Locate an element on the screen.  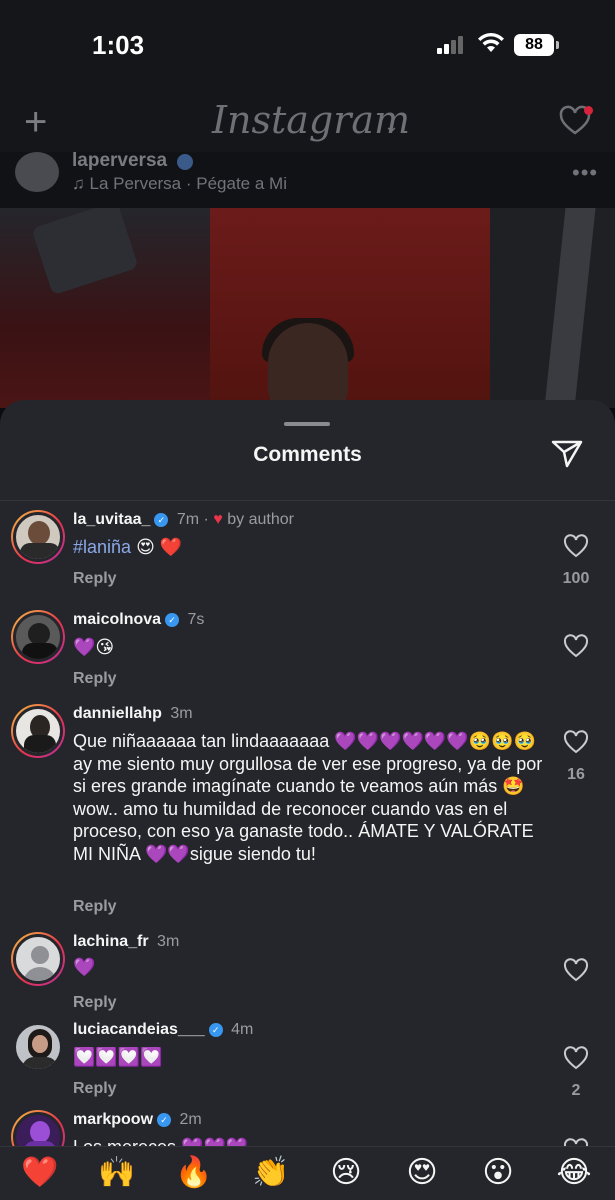
comment-username: markpoow ✓ 2m is located at coordinates (137, 1120).